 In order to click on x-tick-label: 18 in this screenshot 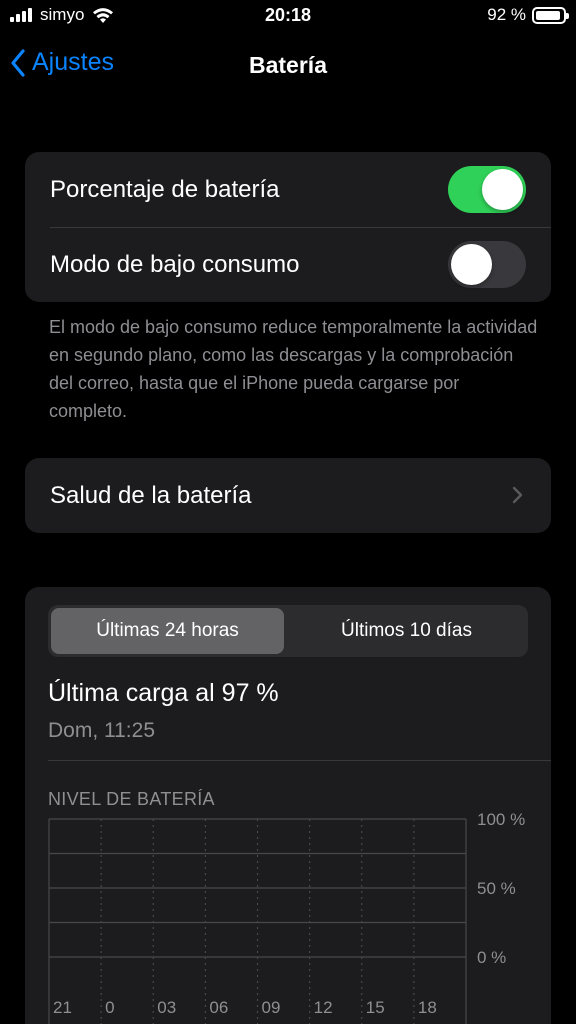, I will do `click(427, 1007)`.